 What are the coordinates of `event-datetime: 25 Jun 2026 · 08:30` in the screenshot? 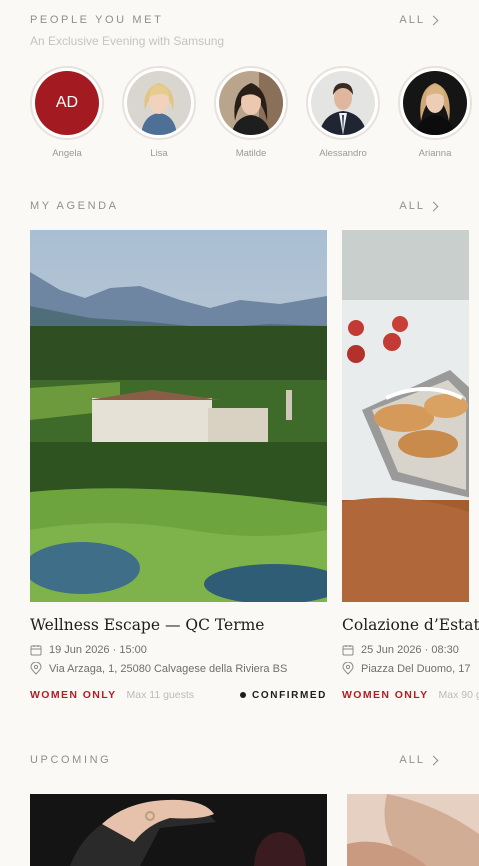 It's located at (410, 650).